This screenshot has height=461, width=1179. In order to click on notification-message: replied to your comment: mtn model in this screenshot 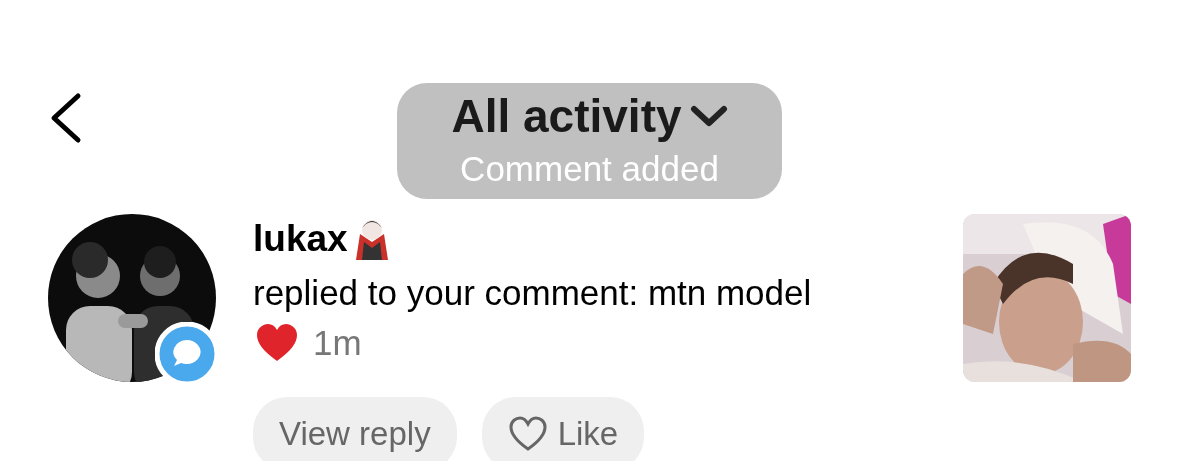, I will do `click(532, 292)`.